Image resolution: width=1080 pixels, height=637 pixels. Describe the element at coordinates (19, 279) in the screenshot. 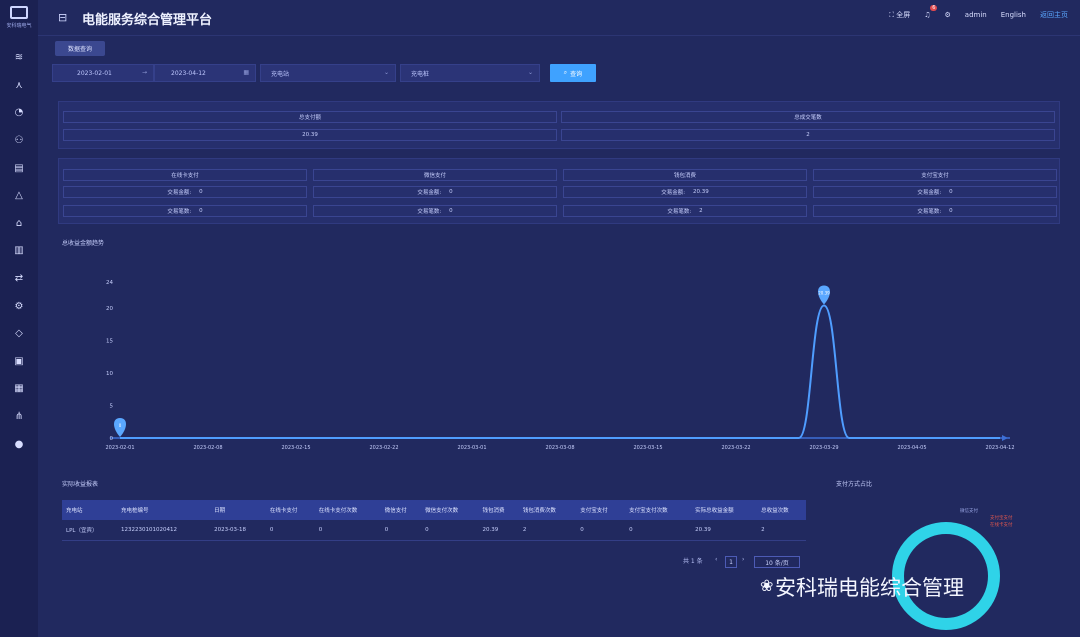

I see `nav-transfer-icon: ⇄` at that location.